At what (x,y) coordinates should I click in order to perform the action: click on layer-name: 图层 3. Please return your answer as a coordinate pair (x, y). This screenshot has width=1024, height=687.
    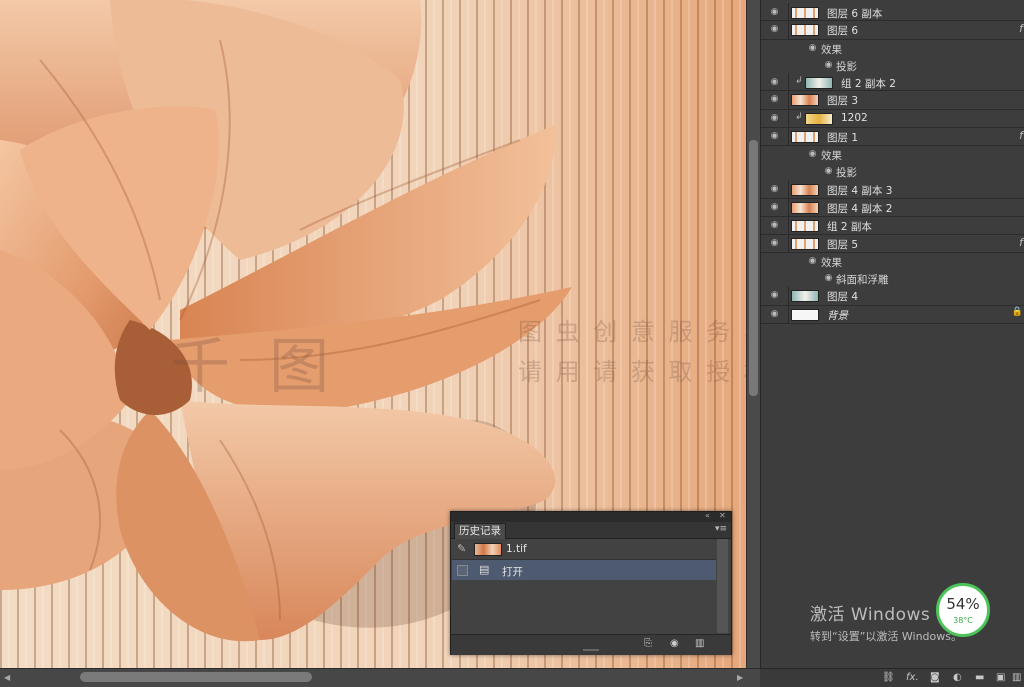
    Looking at the image, I should click on (843, 101).